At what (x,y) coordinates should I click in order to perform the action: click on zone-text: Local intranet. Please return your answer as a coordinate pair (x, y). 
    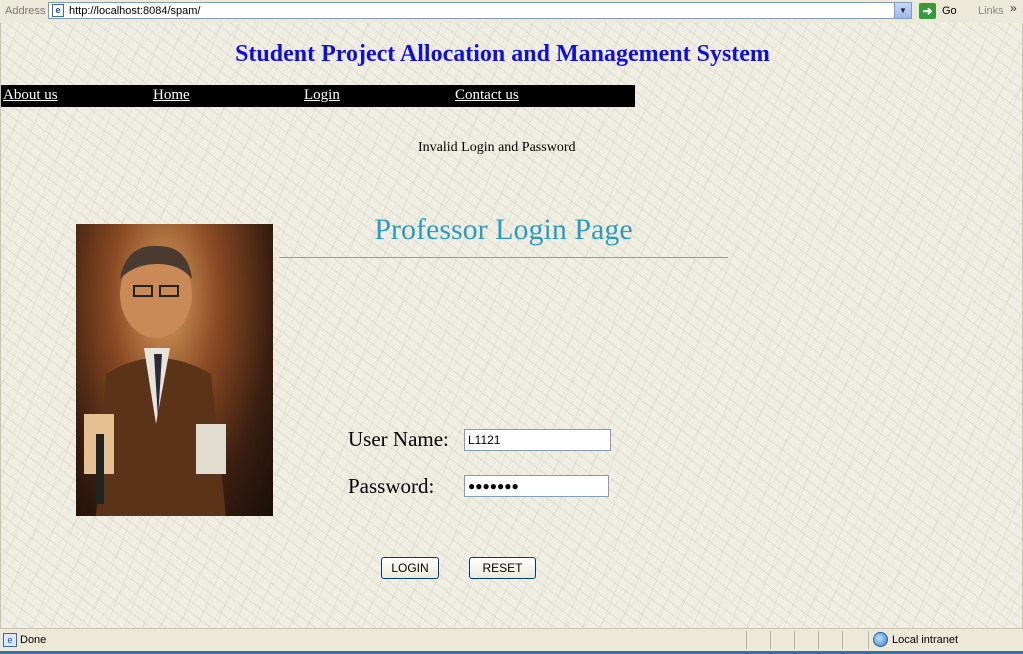
    Looking at the image, I should click on (925, 640).